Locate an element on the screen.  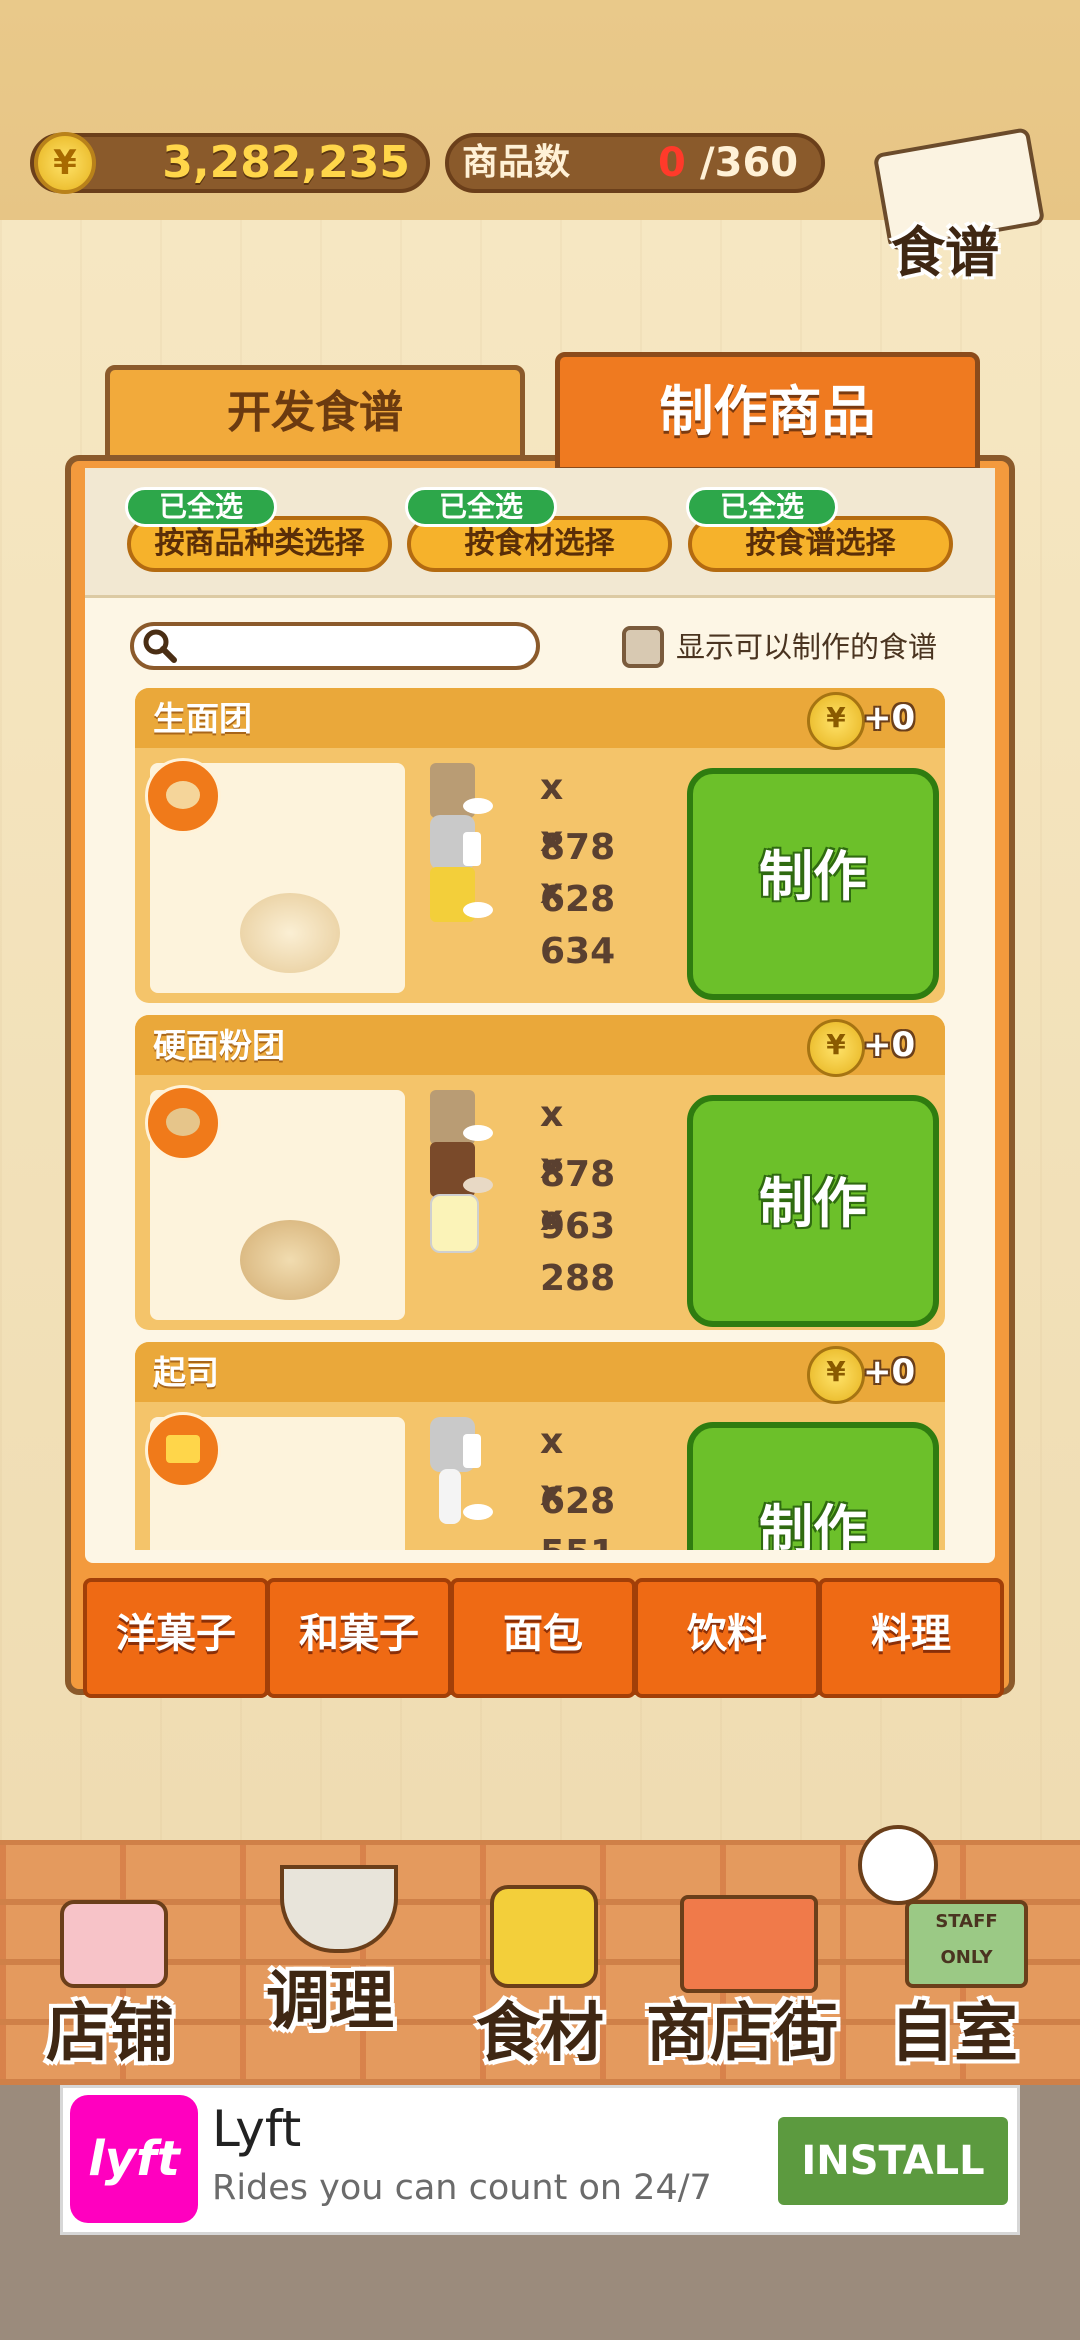
category-tab-japanese-sweets: 和菓子 is located at coordinates (359, 1638).